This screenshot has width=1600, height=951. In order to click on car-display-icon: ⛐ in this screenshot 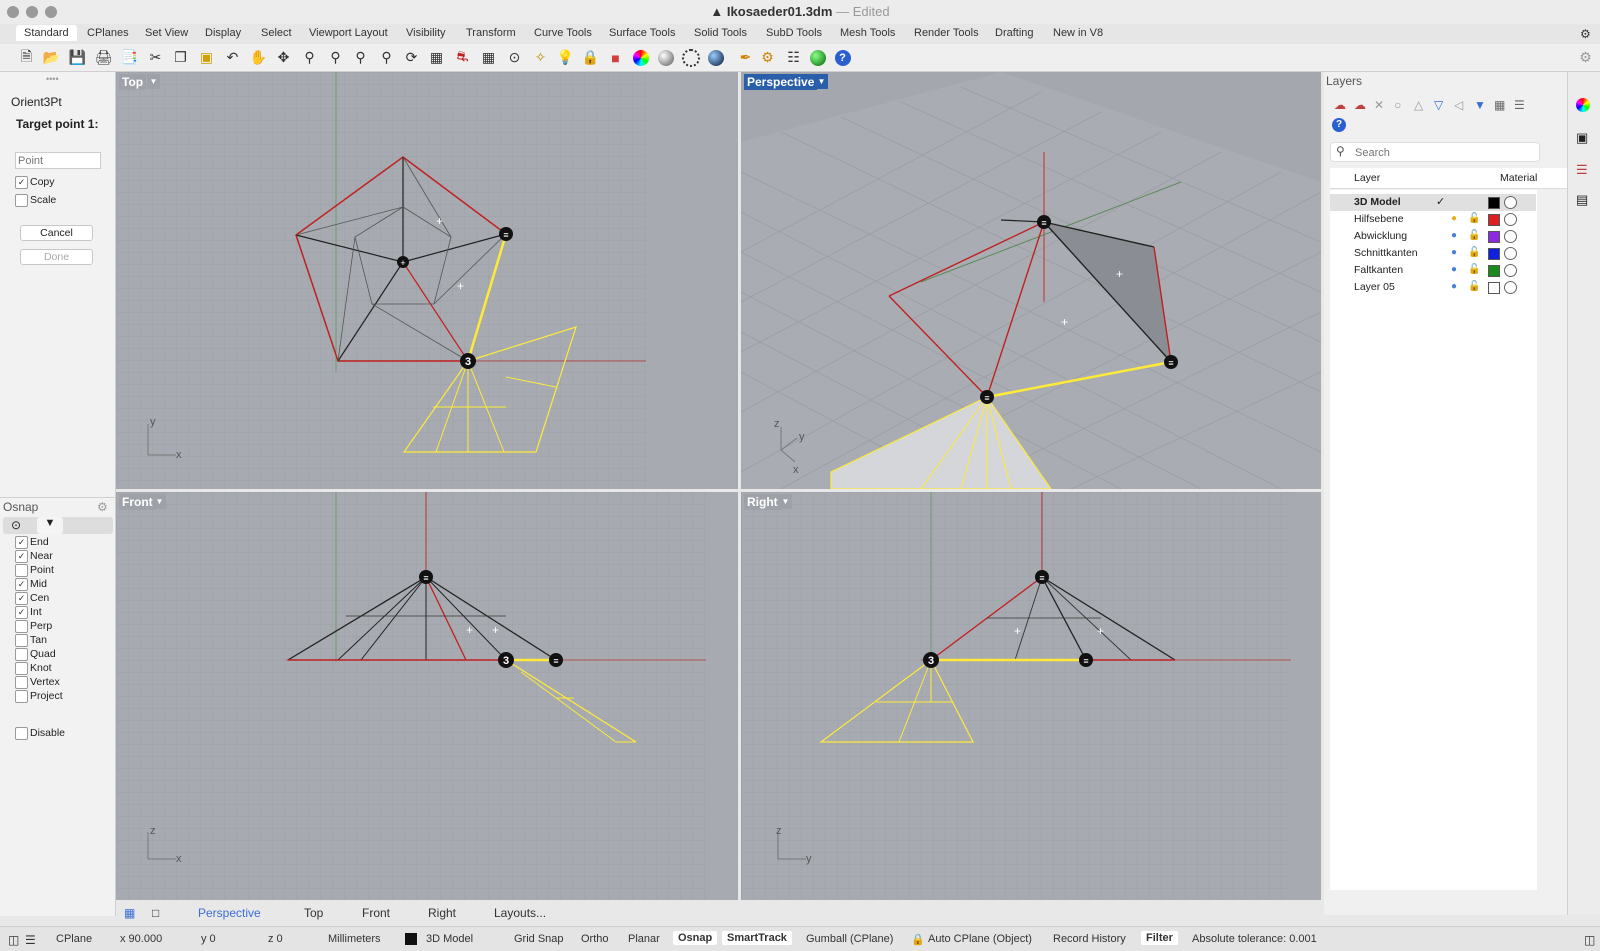, I will do `click(462, 57)`.